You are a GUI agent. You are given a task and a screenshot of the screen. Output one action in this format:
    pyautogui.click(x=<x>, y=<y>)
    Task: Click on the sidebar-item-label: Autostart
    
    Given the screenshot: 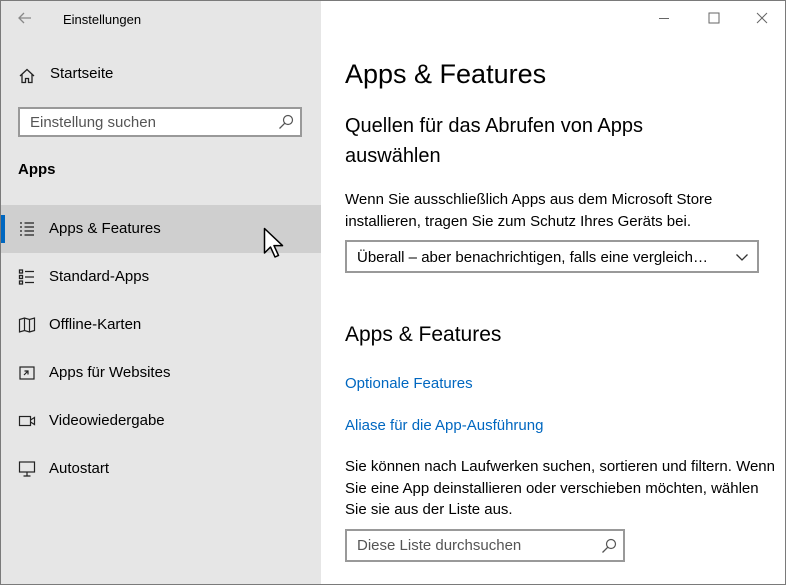 What is the action you would take?
    pyautogui.click(x=79, y=468)
    